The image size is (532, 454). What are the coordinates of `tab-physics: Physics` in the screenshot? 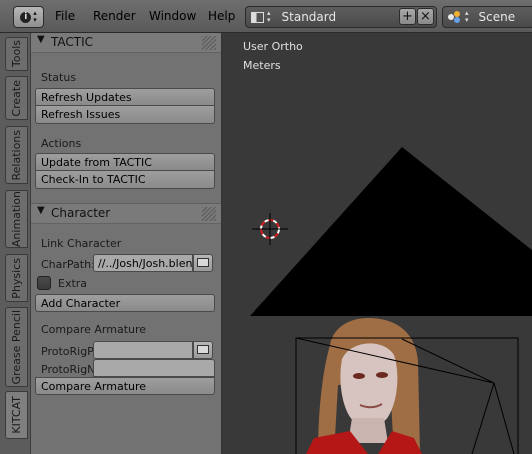 It's located at (16, 278).